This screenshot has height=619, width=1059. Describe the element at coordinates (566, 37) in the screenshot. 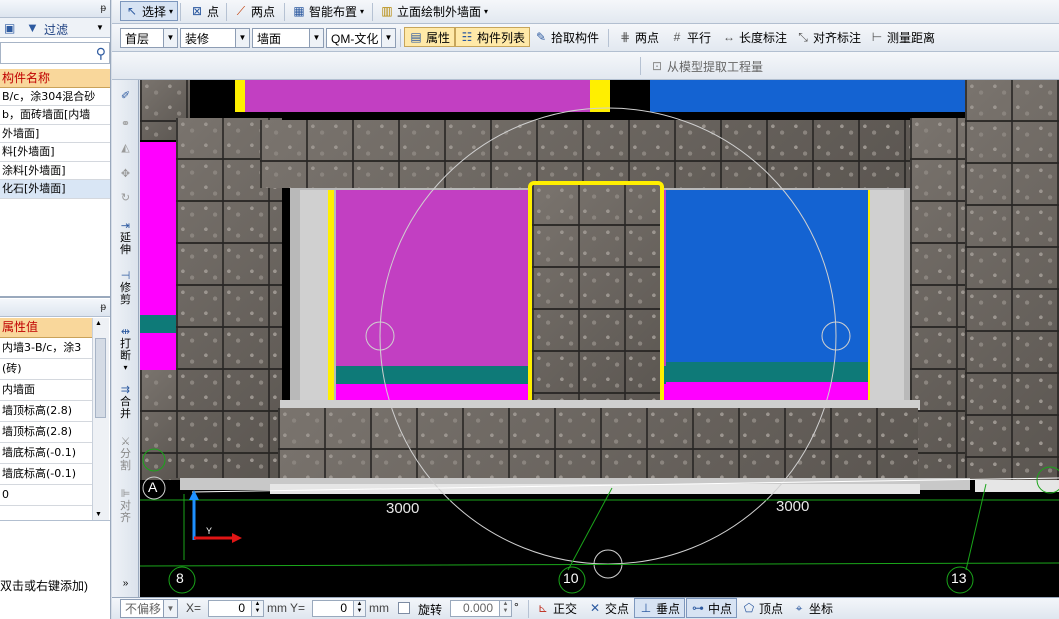

I see `pick-component-button: ✎ 拾取构件` at that location.